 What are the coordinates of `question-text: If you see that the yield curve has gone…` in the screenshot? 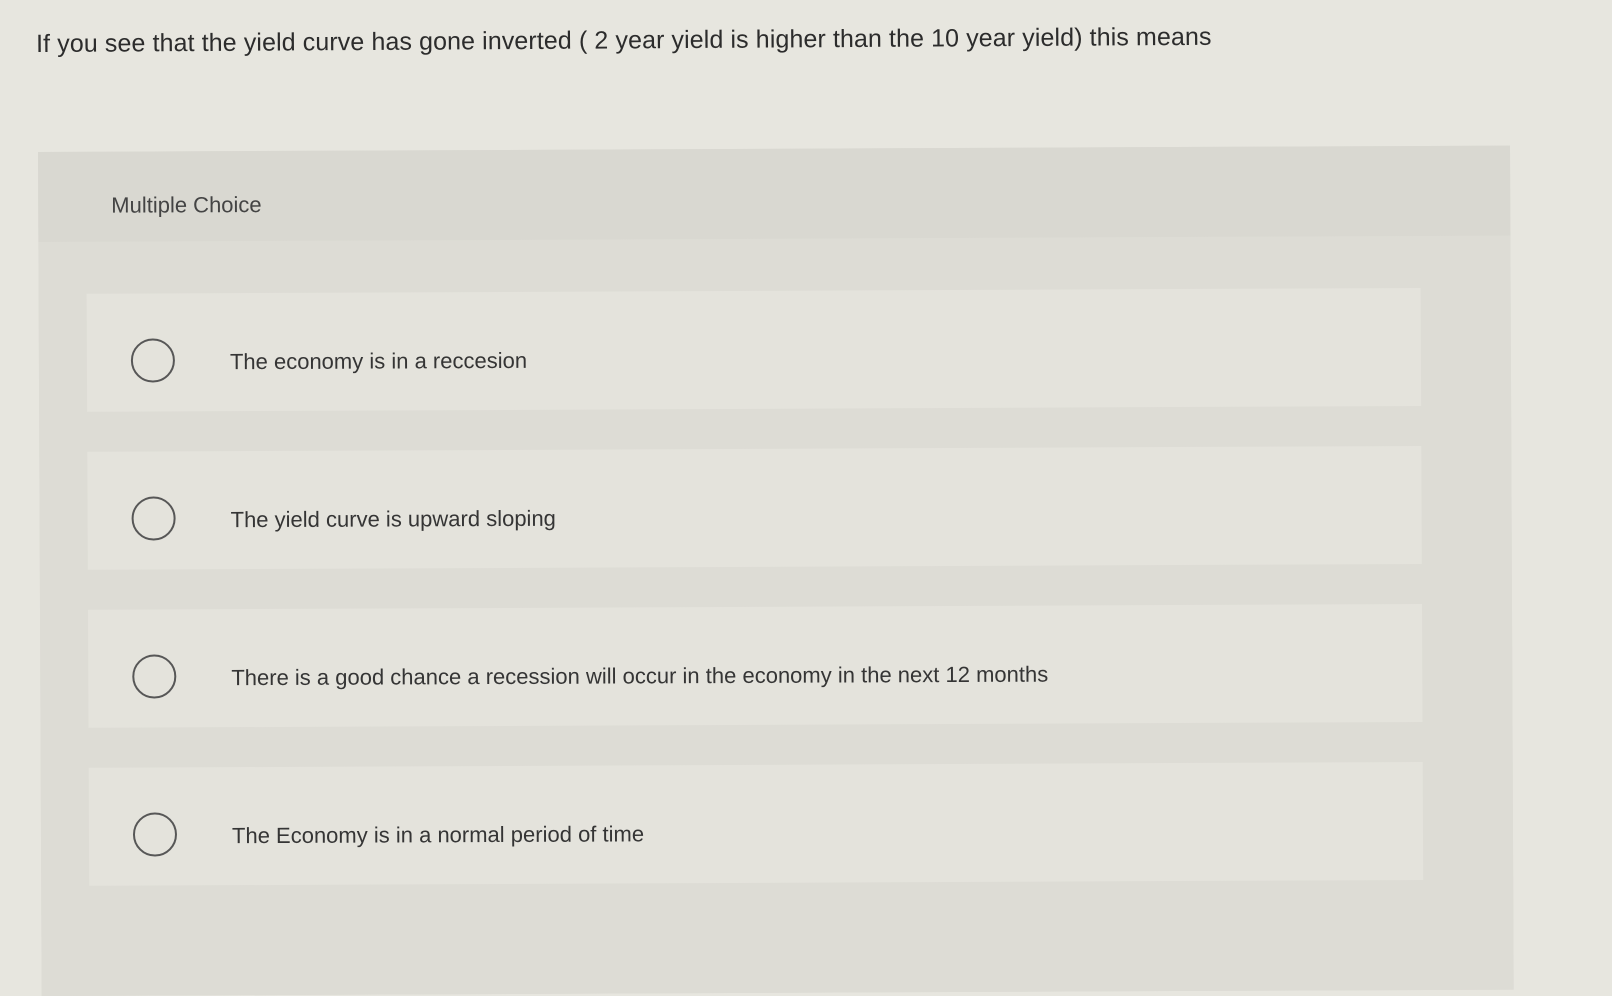 It's located at (624, 40).